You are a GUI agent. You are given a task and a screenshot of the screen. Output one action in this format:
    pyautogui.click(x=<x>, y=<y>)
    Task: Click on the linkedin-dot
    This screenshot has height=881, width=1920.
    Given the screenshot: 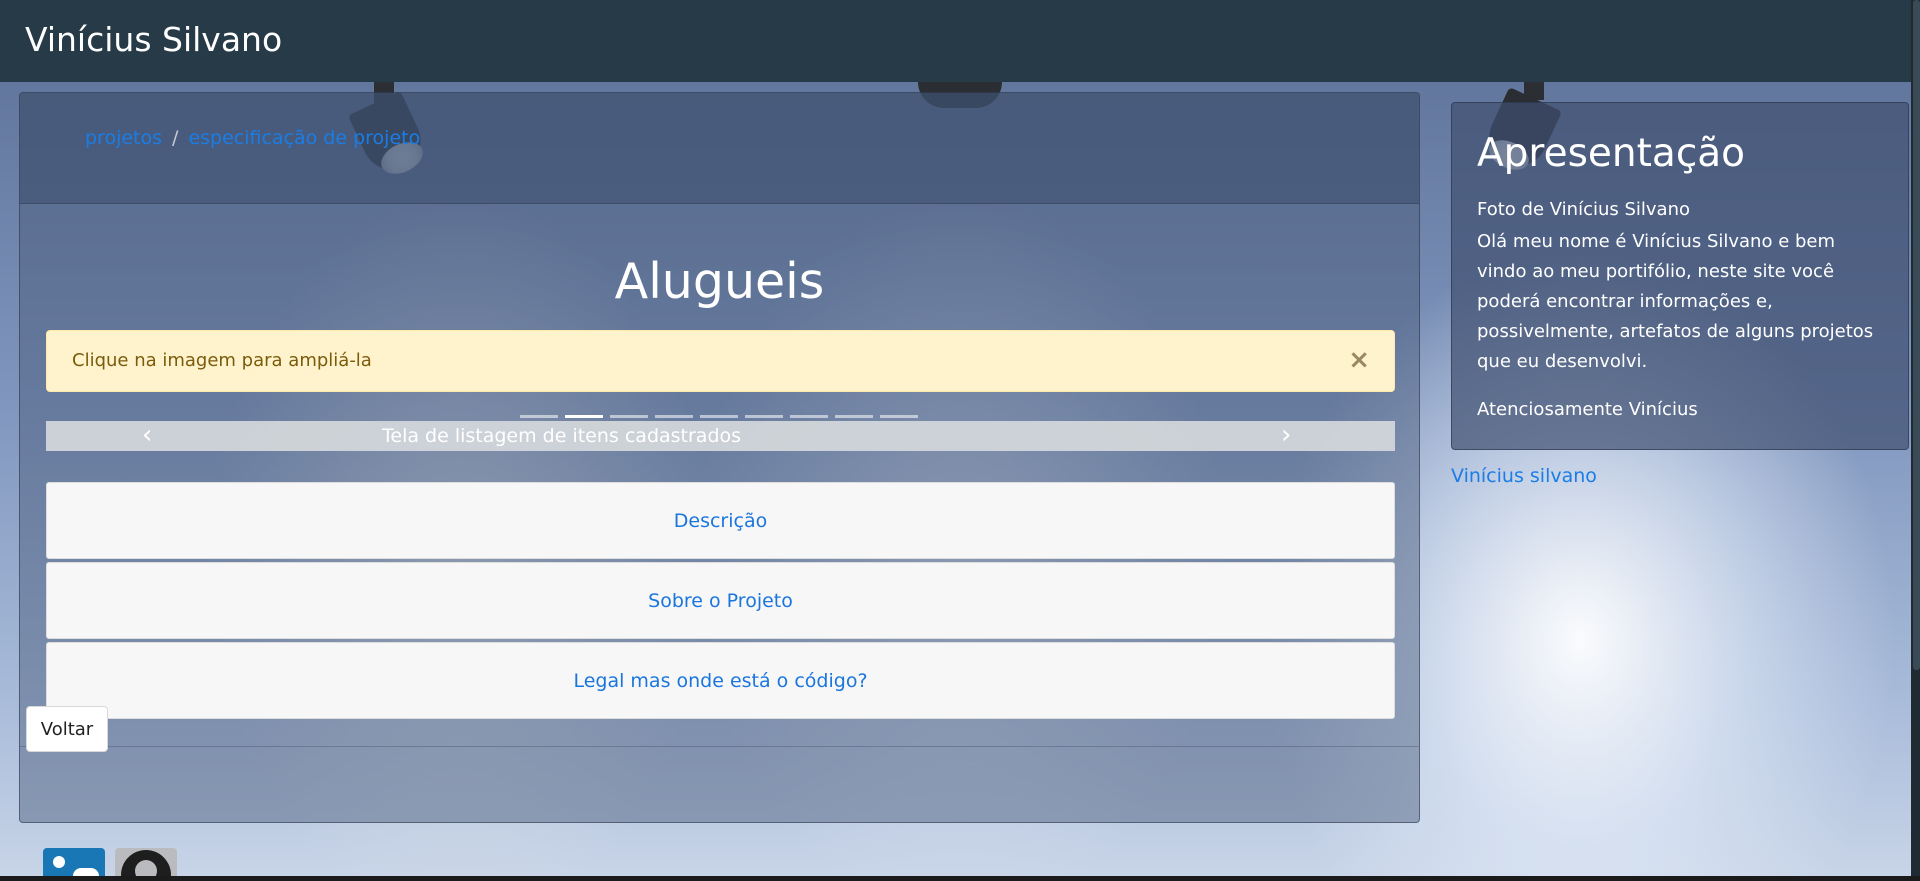 What is the action you would take?
    pyautogui.click(x=59, y=862)
    